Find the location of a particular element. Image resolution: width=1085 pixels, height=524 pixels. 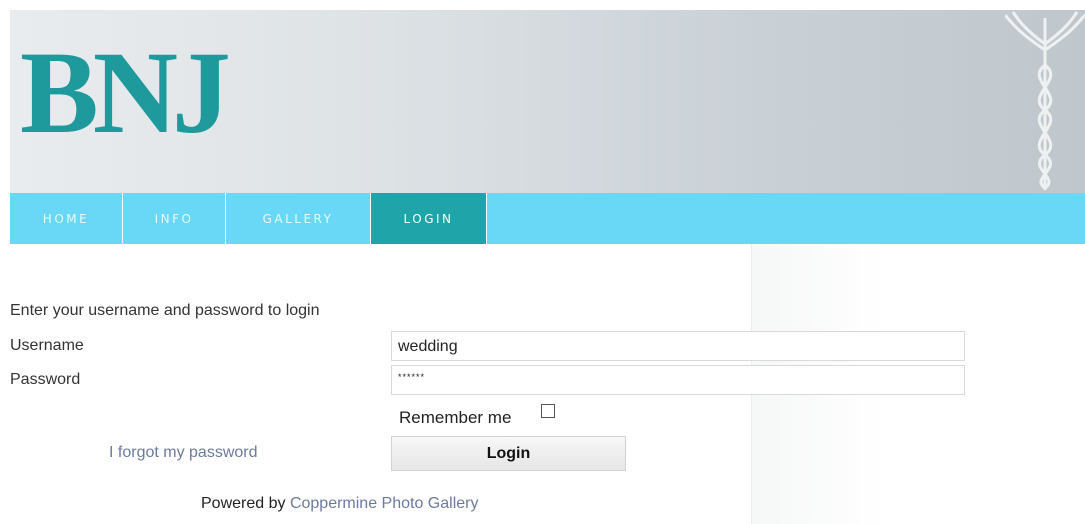

powered-prefix: Powered by is located at coordinates (245, 503).